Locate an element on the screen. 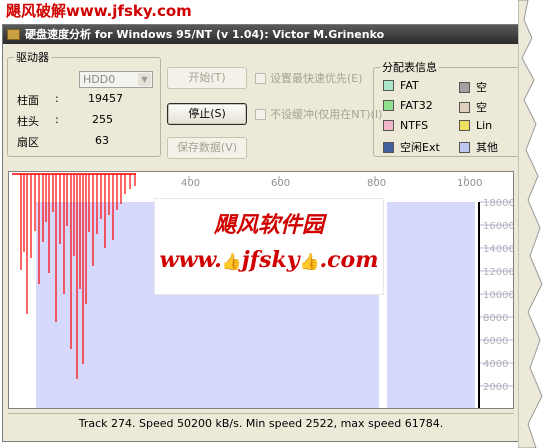 The width and height of the screenshot is (550, 448). y-tick-label: 4000 is located at coordinates (495, 364).